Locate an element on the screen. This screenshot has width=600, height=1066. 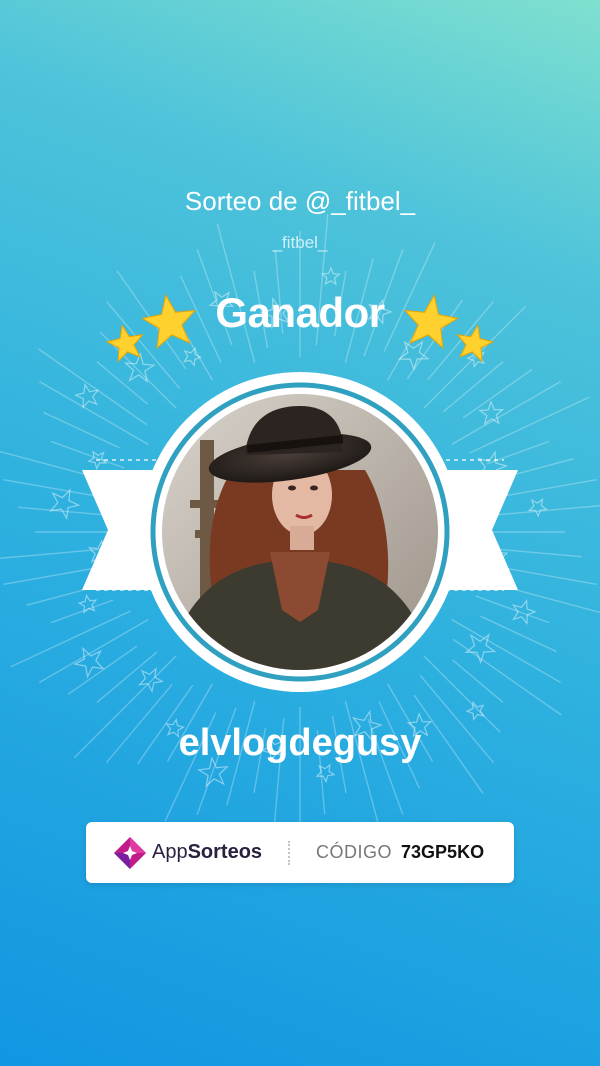
winner-username: elvlogdegusy is located at coordinates (300, 743).